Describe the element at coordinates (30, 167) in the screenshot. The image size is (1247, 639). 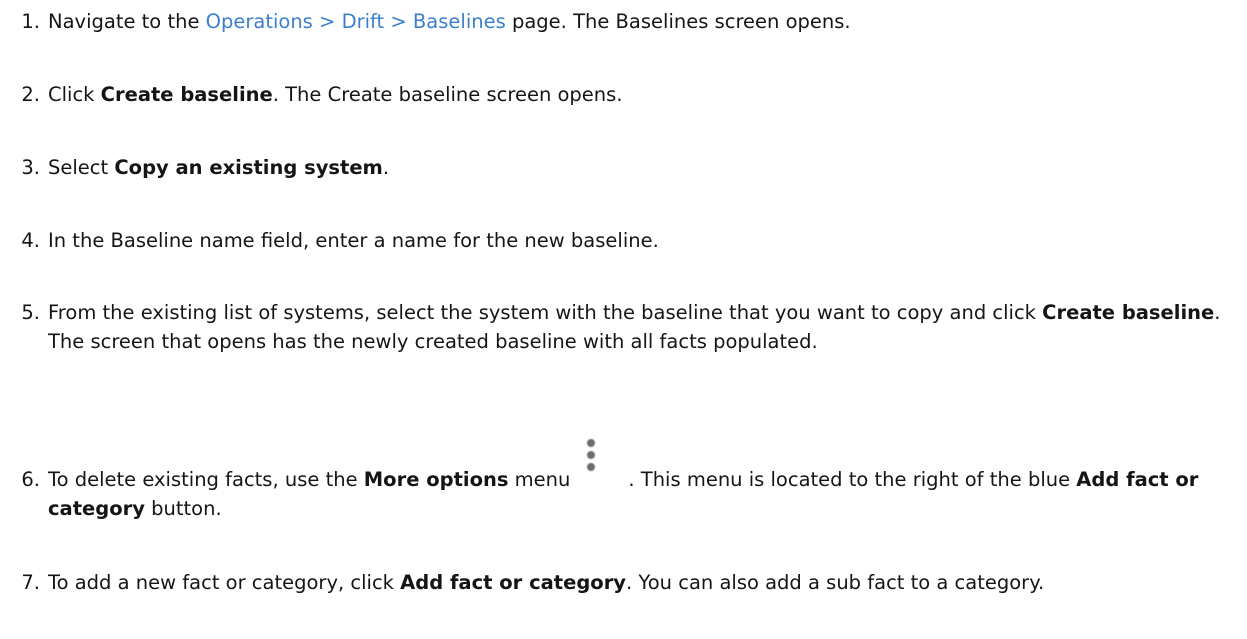
I see `step-number: 3.` at that location.